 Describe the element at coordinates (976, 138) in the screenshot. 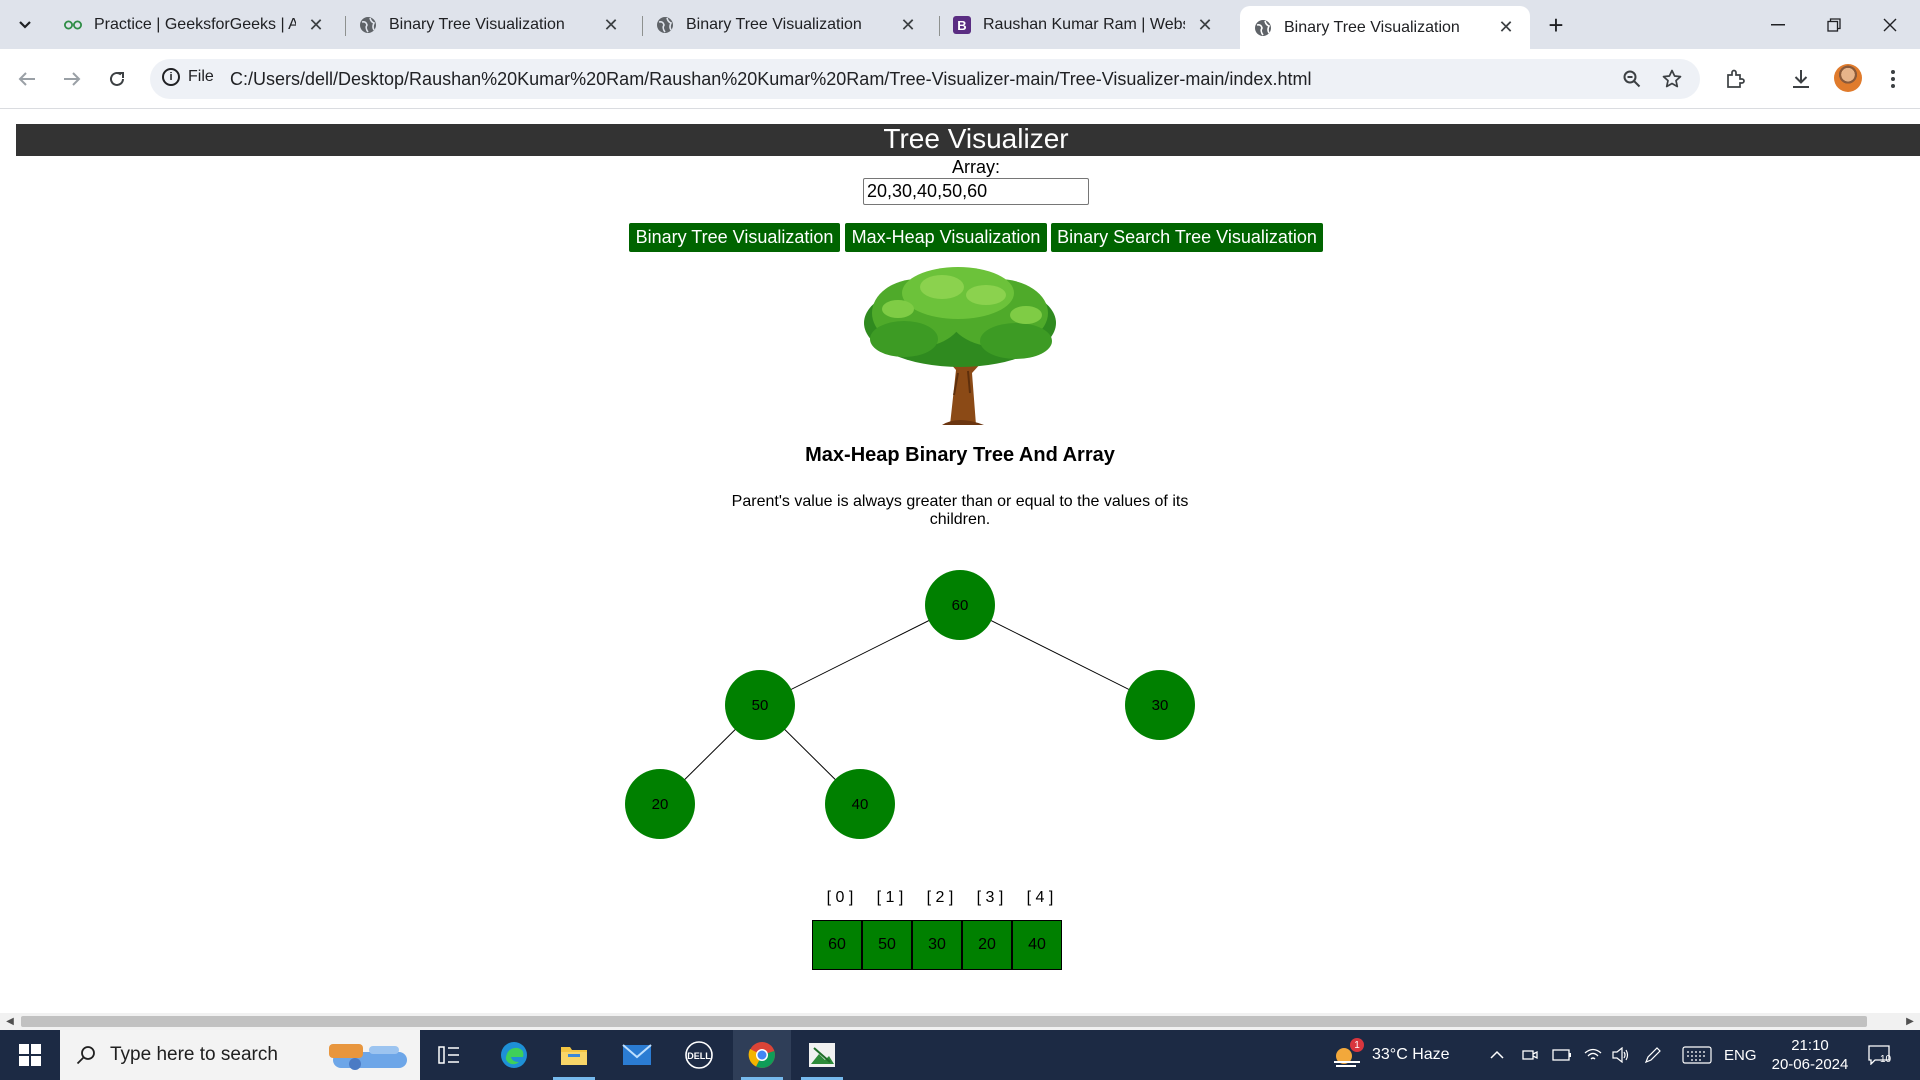

I see `page-title: Tree Visualizer` at that location.